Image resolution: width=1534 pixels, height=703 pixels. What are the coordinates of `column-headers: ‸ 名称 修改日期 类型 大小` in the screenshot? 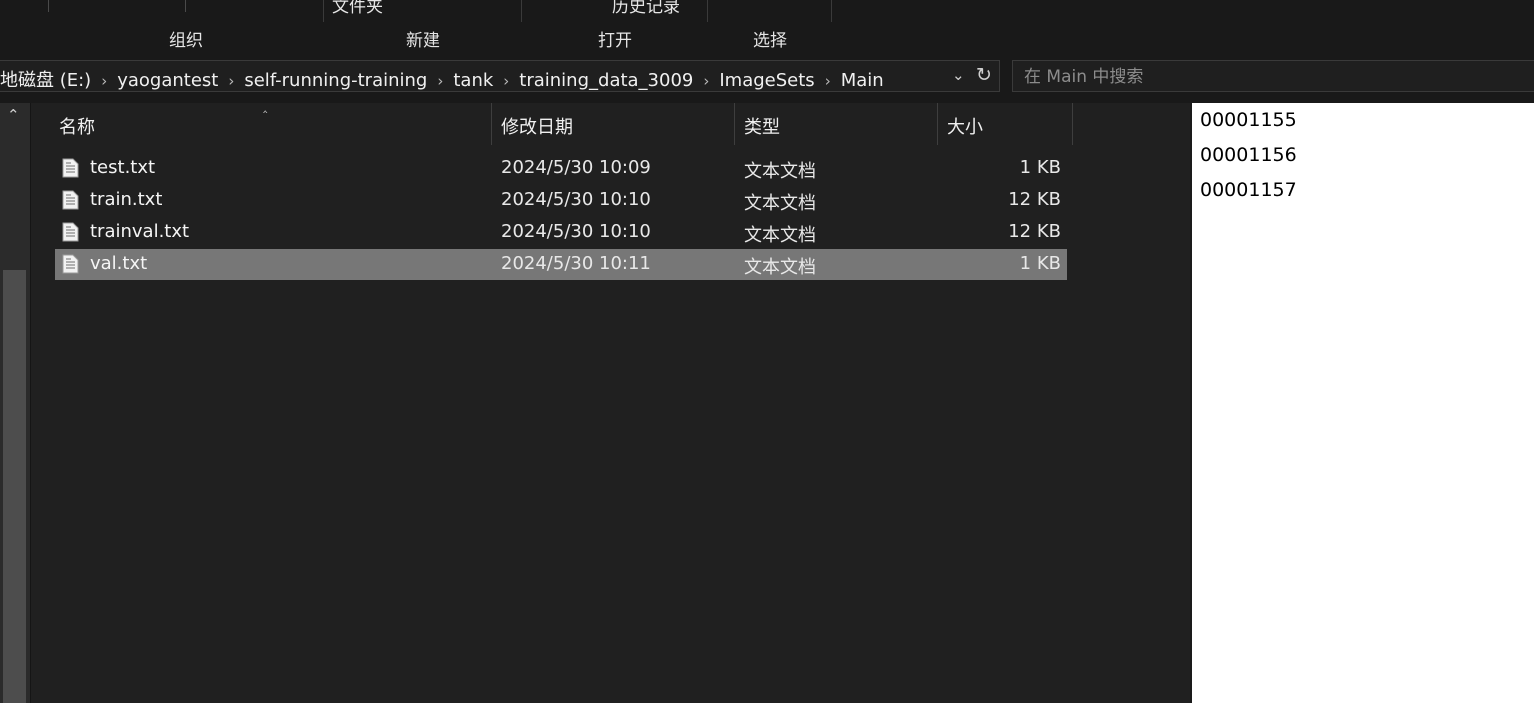 It's located at (610, 122).